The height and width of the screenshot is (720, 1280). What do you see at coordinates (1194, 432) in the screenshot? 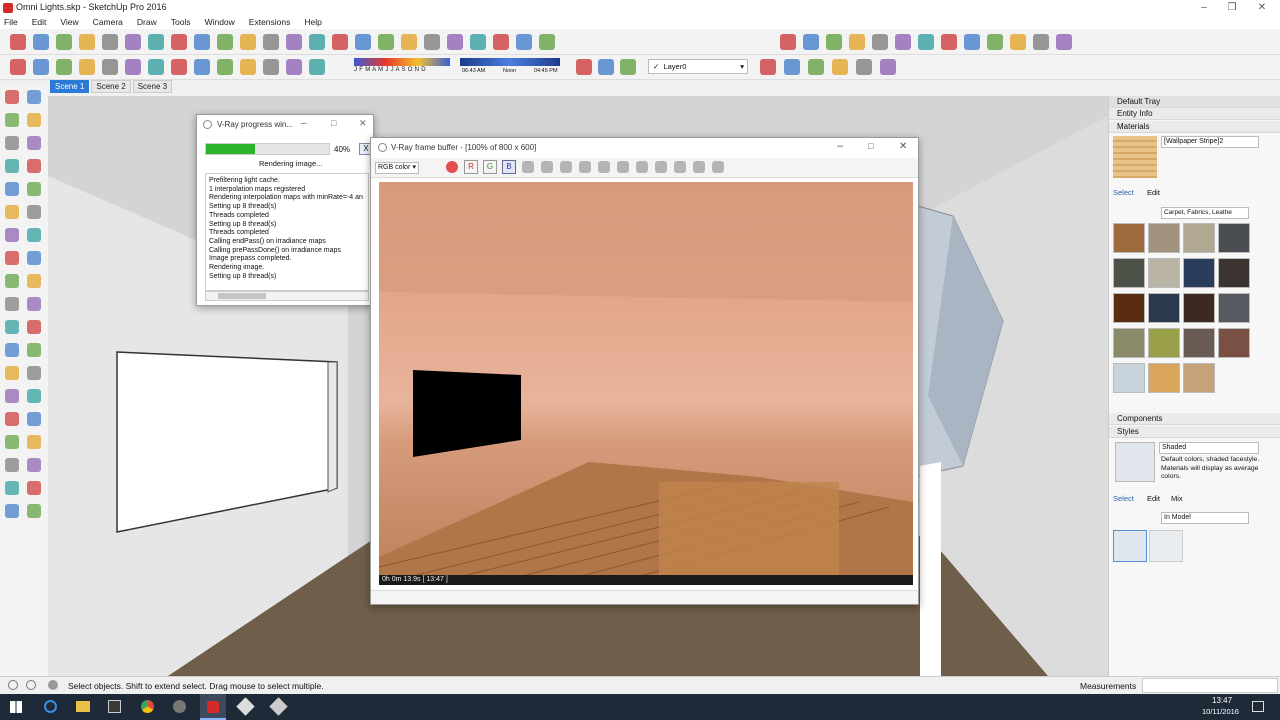
I see `styles-header: Styles` at bounding box center [1194, 432].